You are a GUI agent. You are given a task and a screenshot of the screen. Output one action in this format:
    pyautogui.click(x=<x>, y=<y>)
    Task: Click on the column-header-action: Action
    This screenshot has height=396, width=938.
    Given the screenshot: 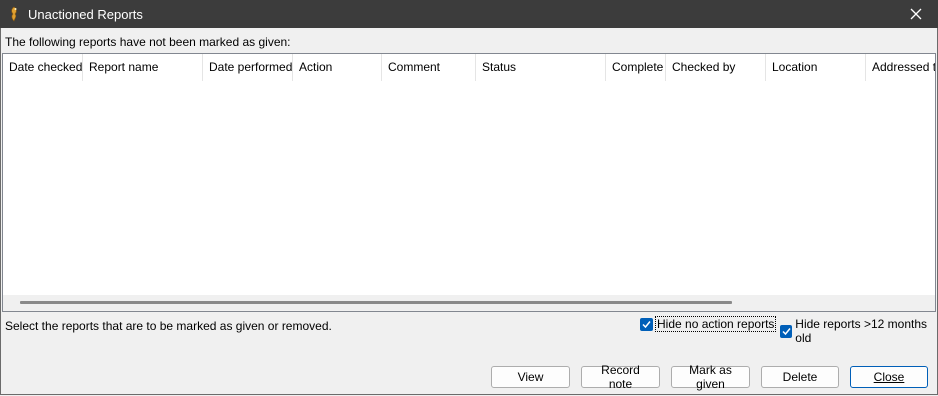 What is the action you would take?
    pyautogui.click(x=337, y=67)
    